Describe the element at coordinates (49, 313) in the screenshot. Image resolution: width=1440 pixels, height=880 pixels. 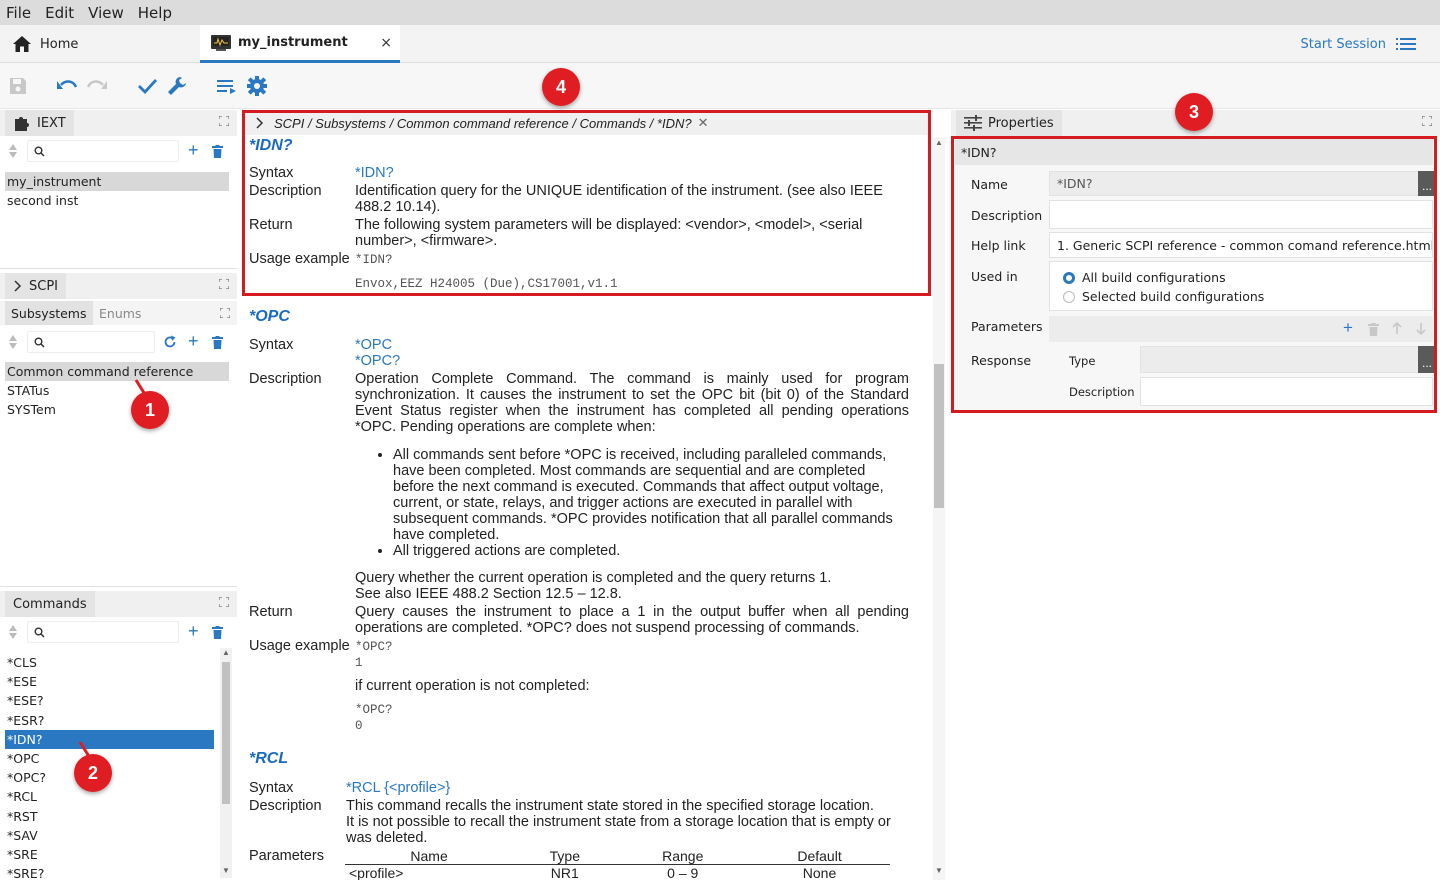
I see `tab-subsystems: Subsystems` at that location.